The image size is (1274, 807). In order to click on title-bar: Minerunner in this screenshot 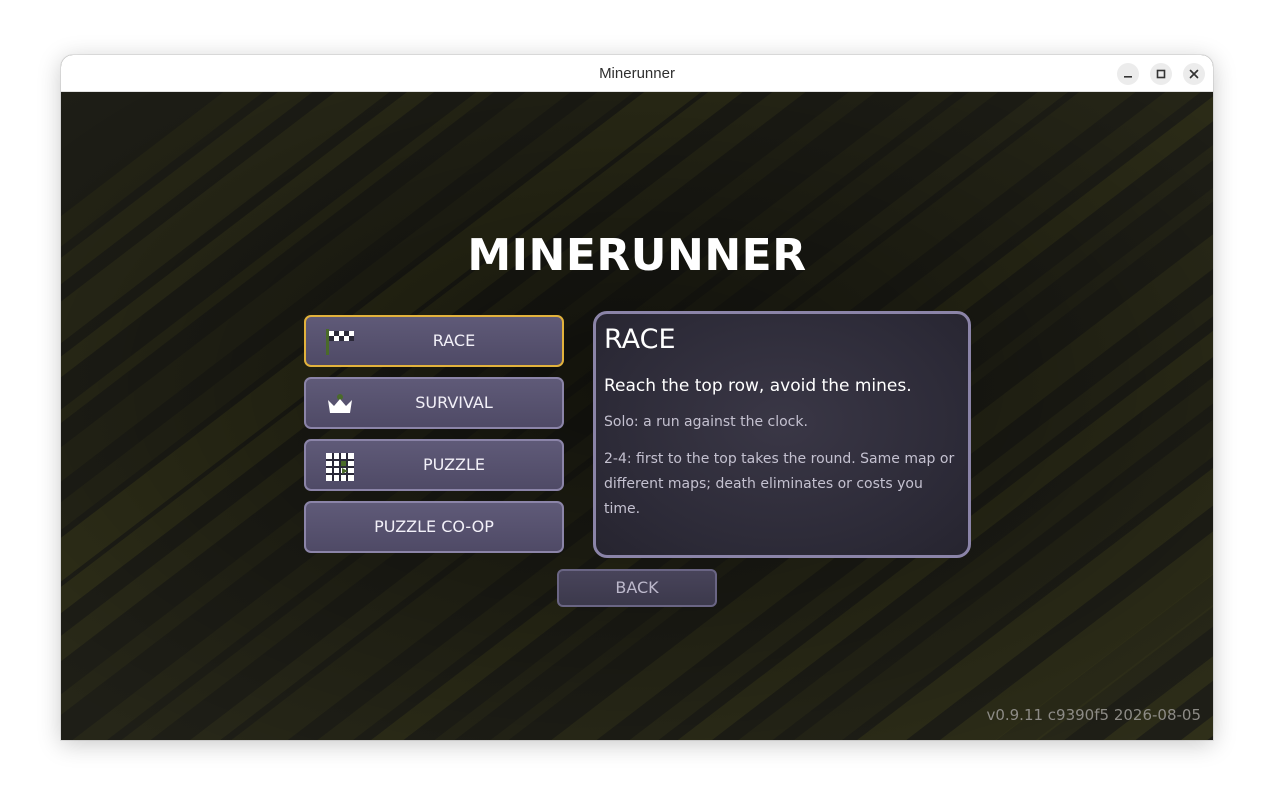, I will do `click(637, 73)`.